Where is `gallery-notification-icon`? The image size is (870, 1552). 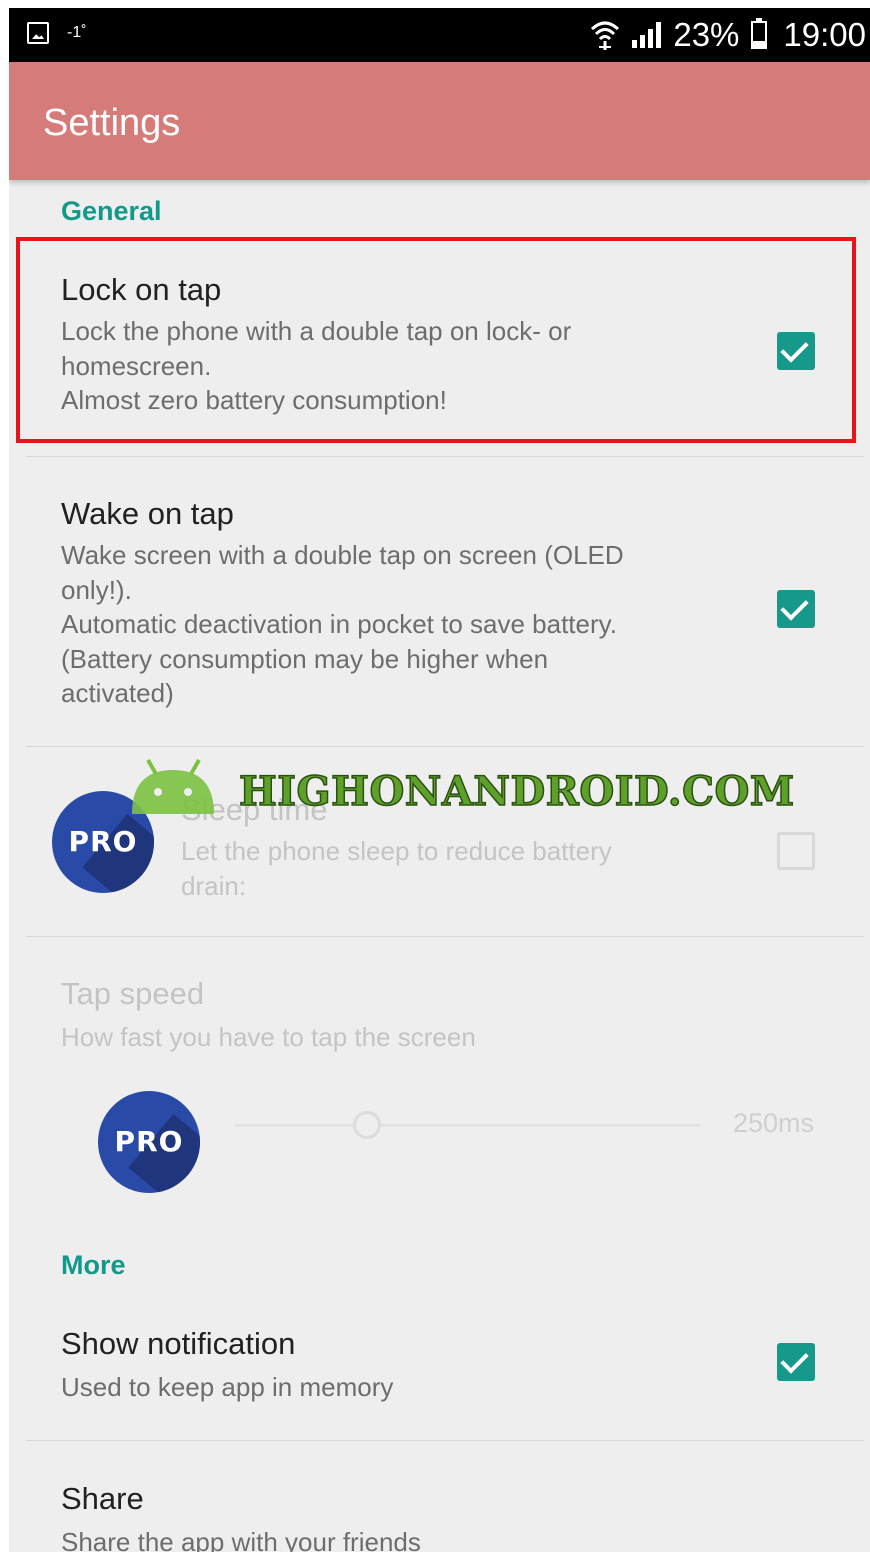
gallery-notification-icon is located at coordinates (38, 33).